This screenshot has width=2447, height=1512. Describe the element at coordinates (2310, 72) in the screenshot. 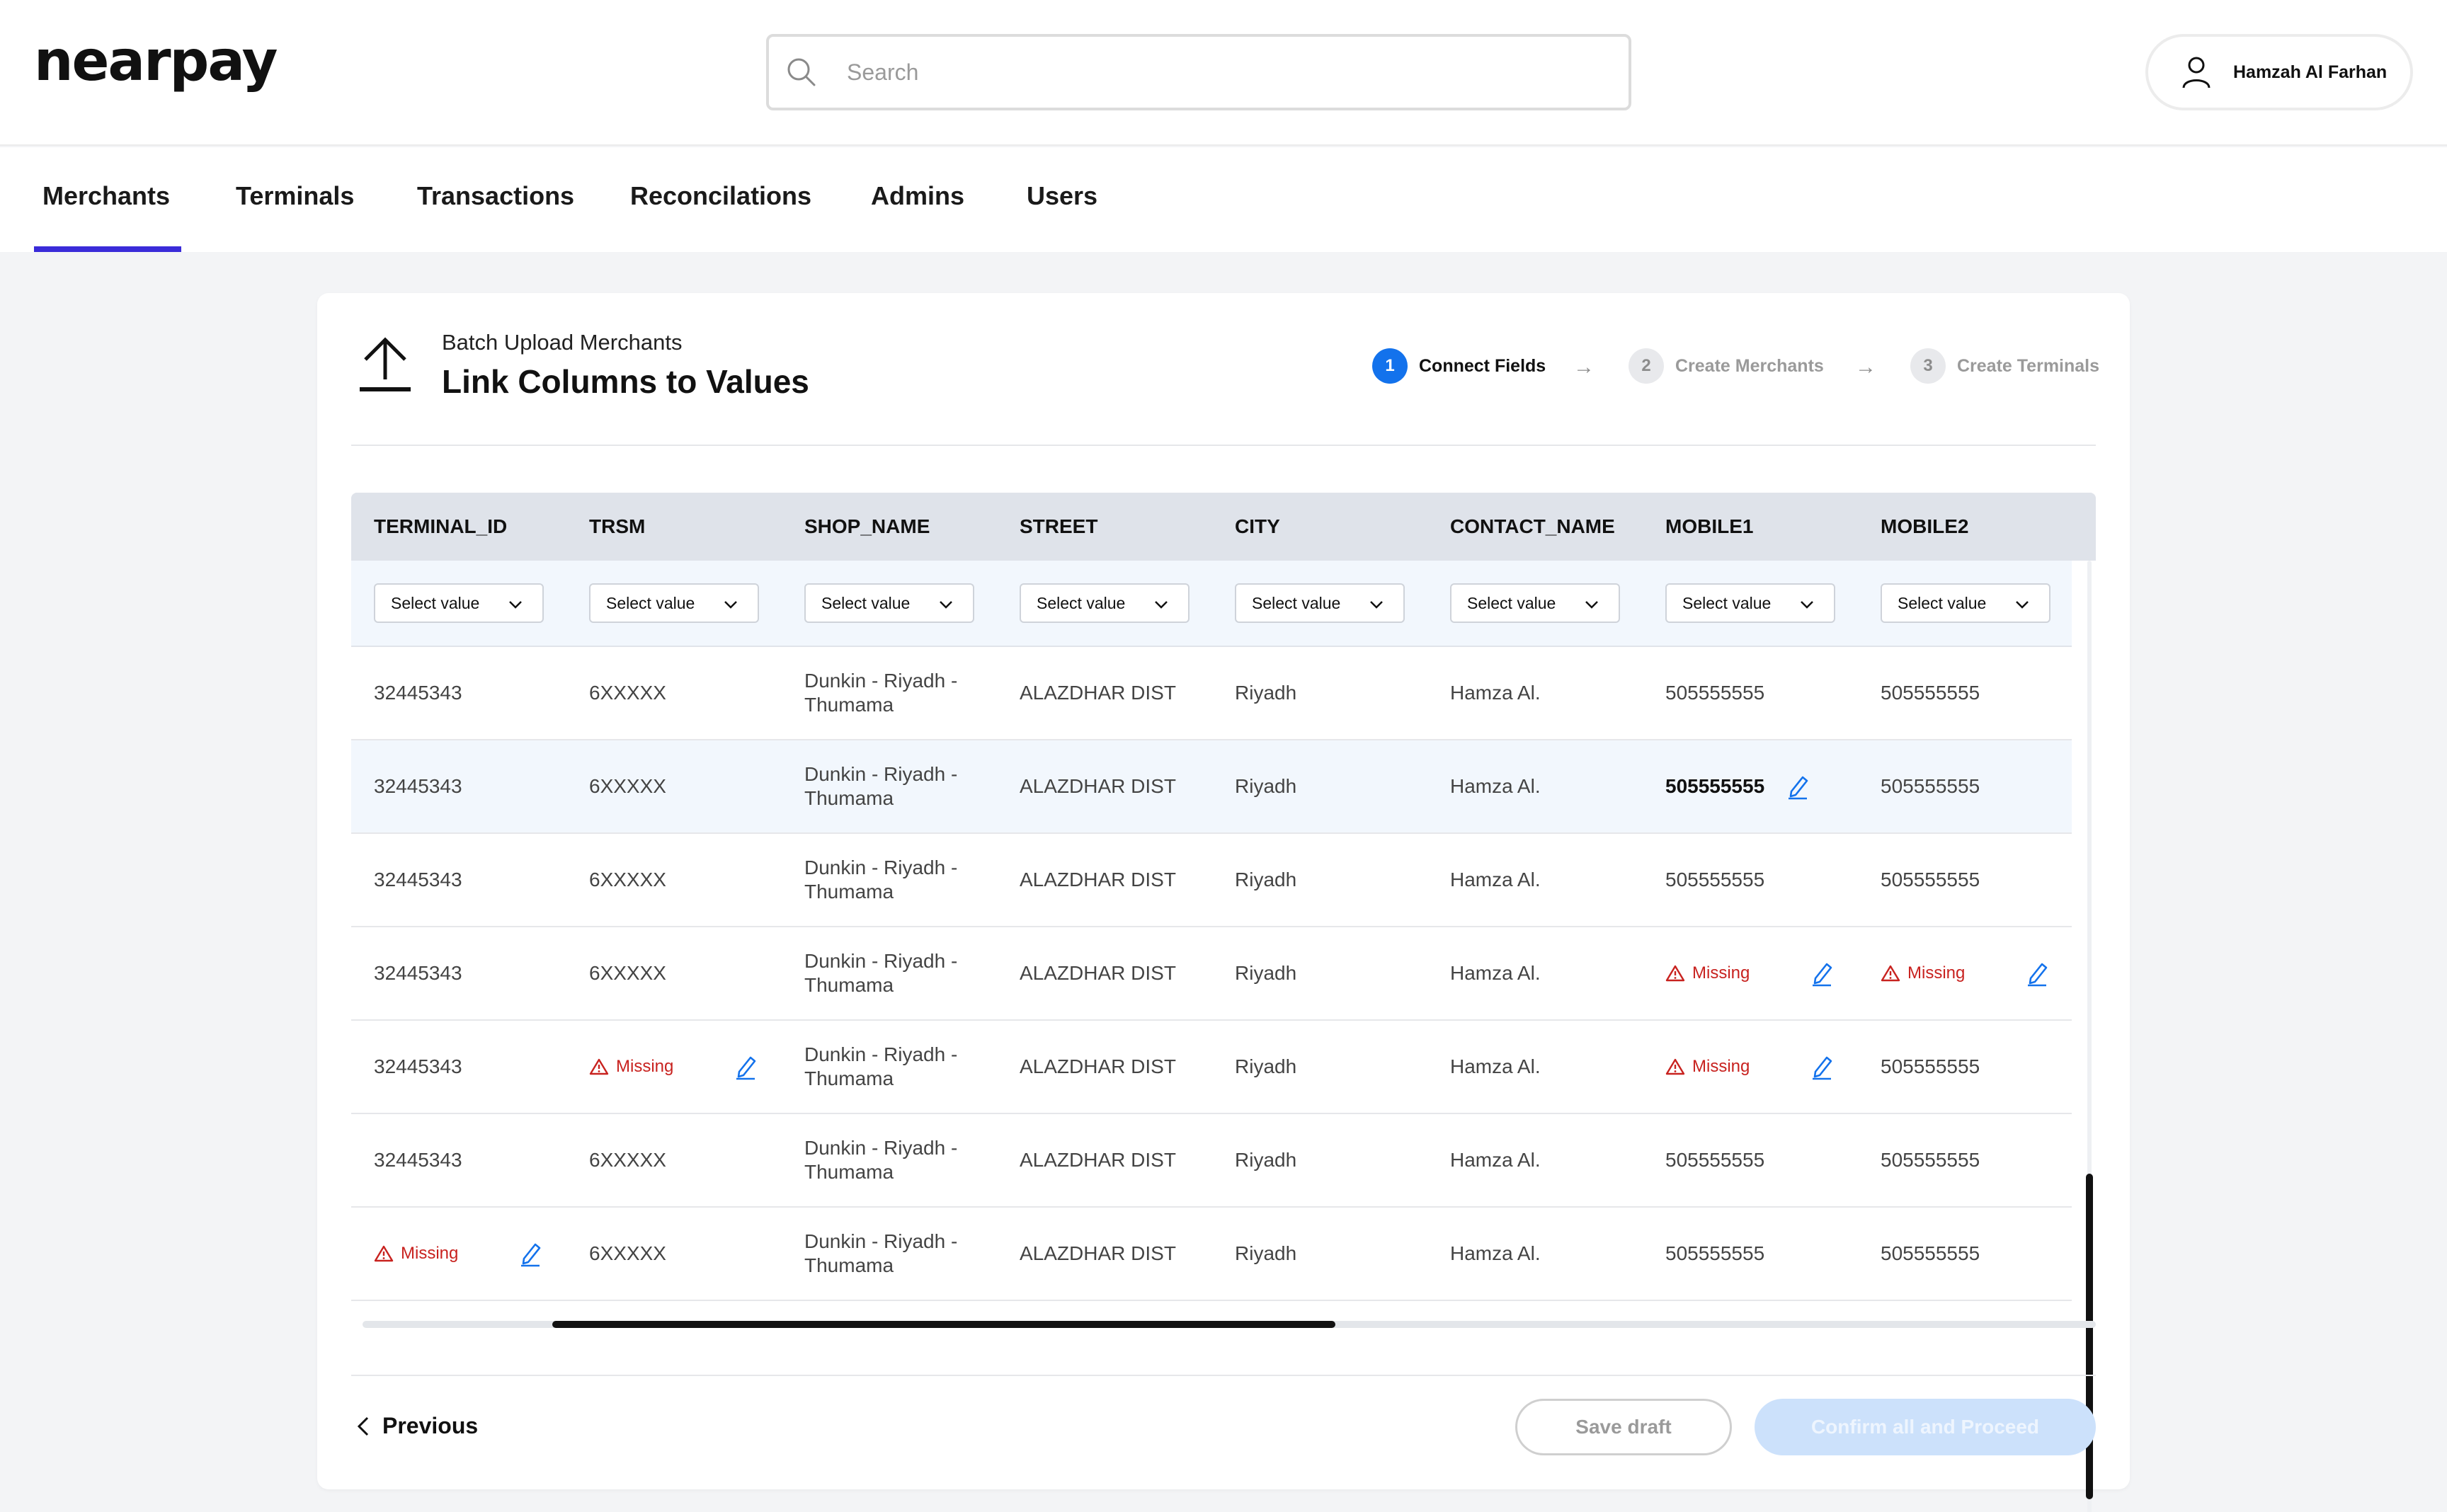

I see `user-name: Hamzah Al Farhan` at that location.